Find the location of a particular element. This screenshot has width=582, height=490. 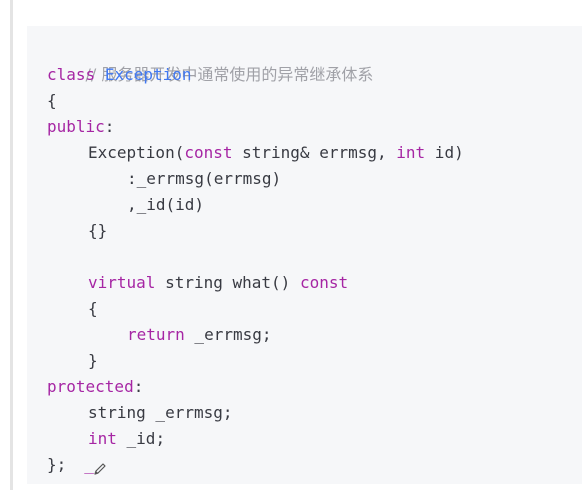

fn-open-brace: { is located at coordinates (93, 308).